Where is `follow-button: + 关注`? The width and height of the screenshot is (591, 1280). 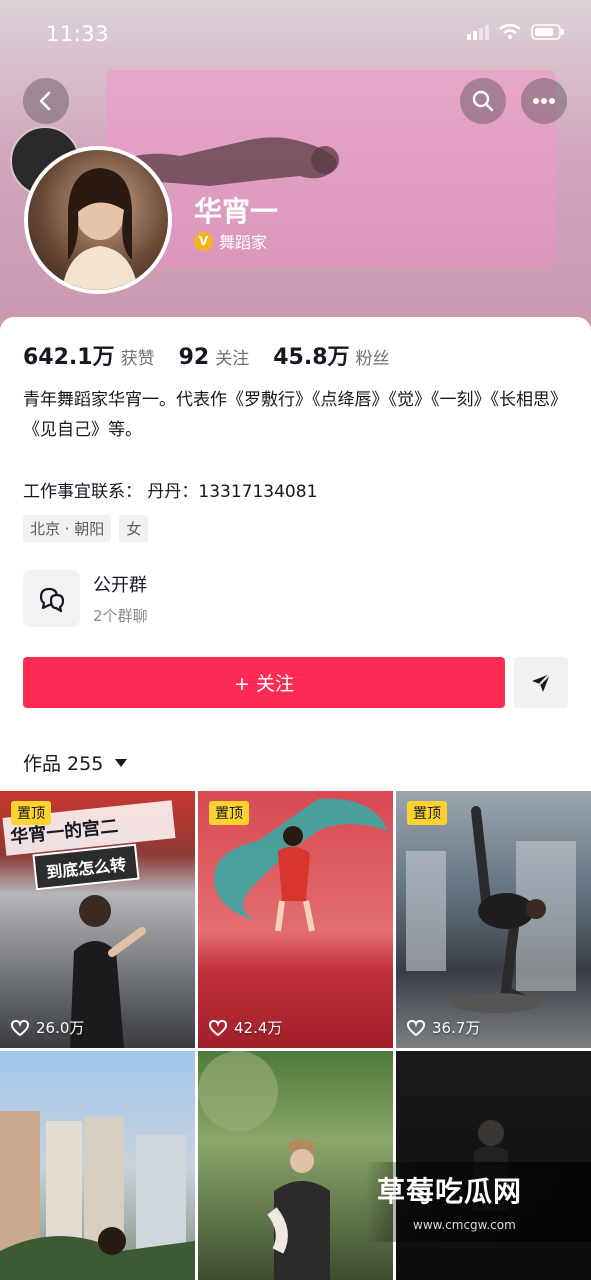 follow-button: + 关注 is located at coordinates (264, 682).